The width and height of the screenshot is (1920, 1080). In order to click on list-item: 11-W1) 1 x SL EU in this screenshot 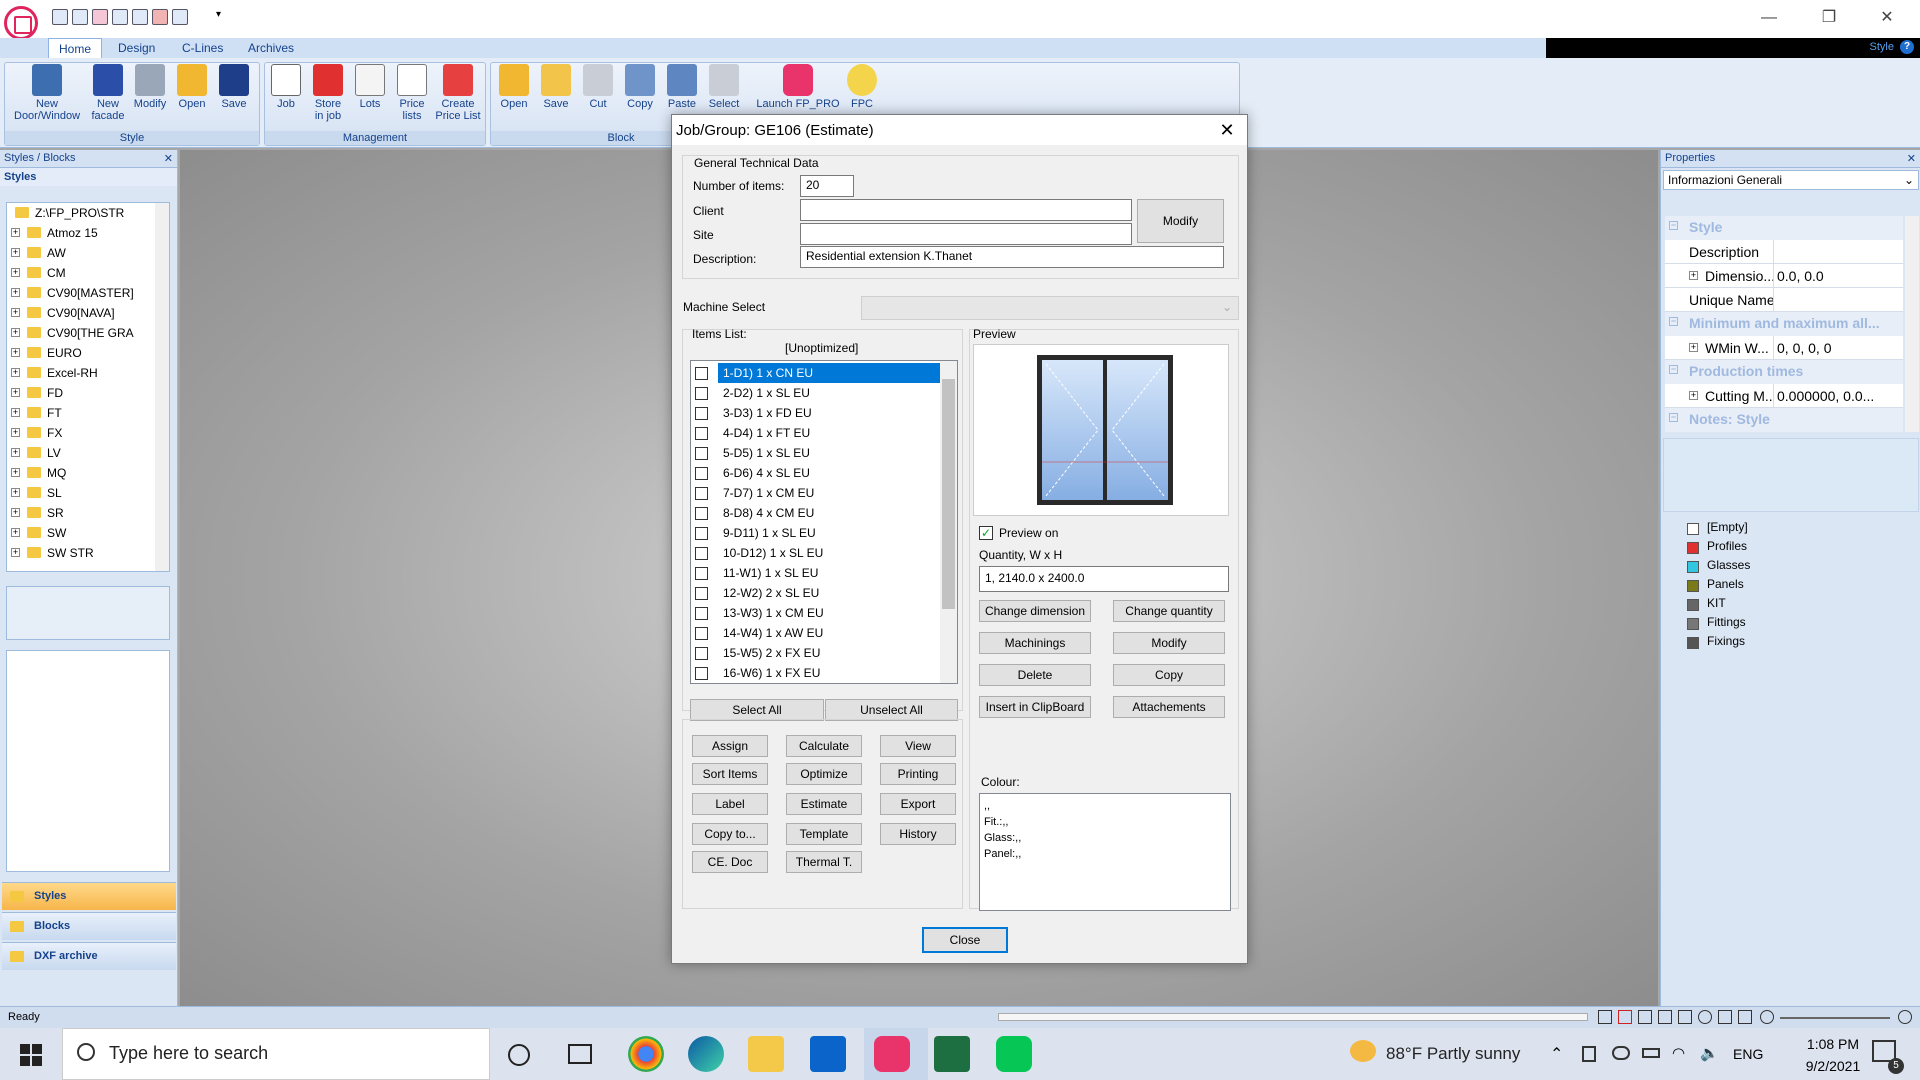, I will do `click(816, 573)`.